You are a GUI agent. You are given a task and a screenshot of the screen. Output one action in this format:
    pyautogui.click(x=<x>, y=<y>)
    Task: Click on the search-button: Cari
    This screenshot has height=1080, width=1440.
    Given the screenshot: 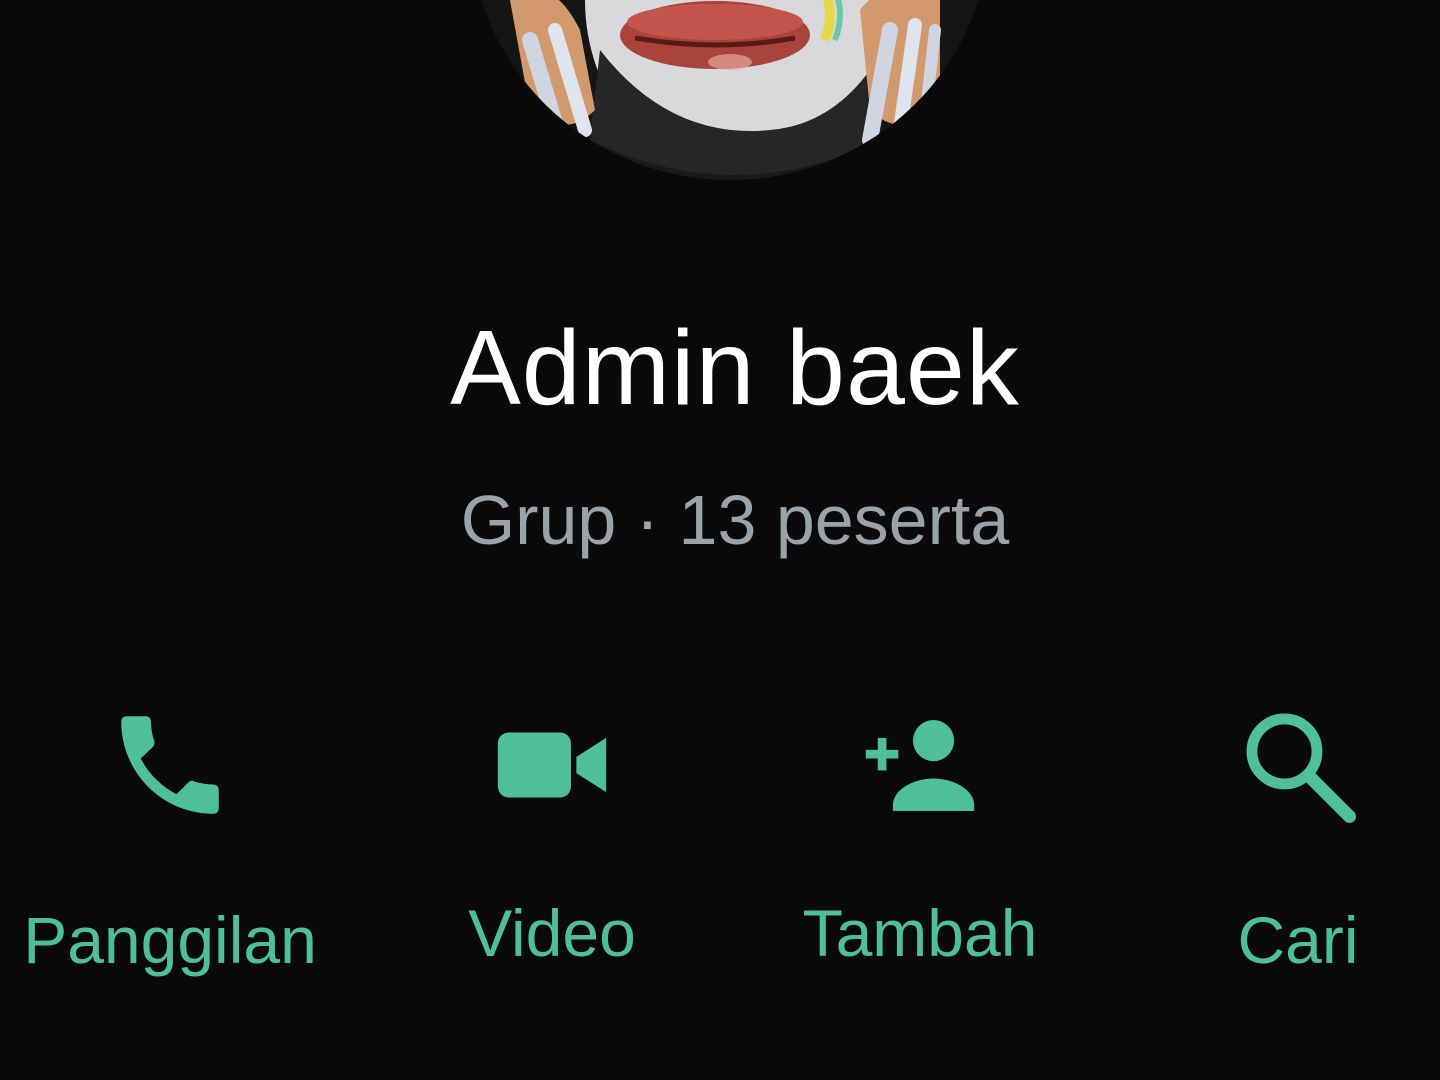 What is the action you would take?
    pyautogui.click(x=1279, y=850)
    